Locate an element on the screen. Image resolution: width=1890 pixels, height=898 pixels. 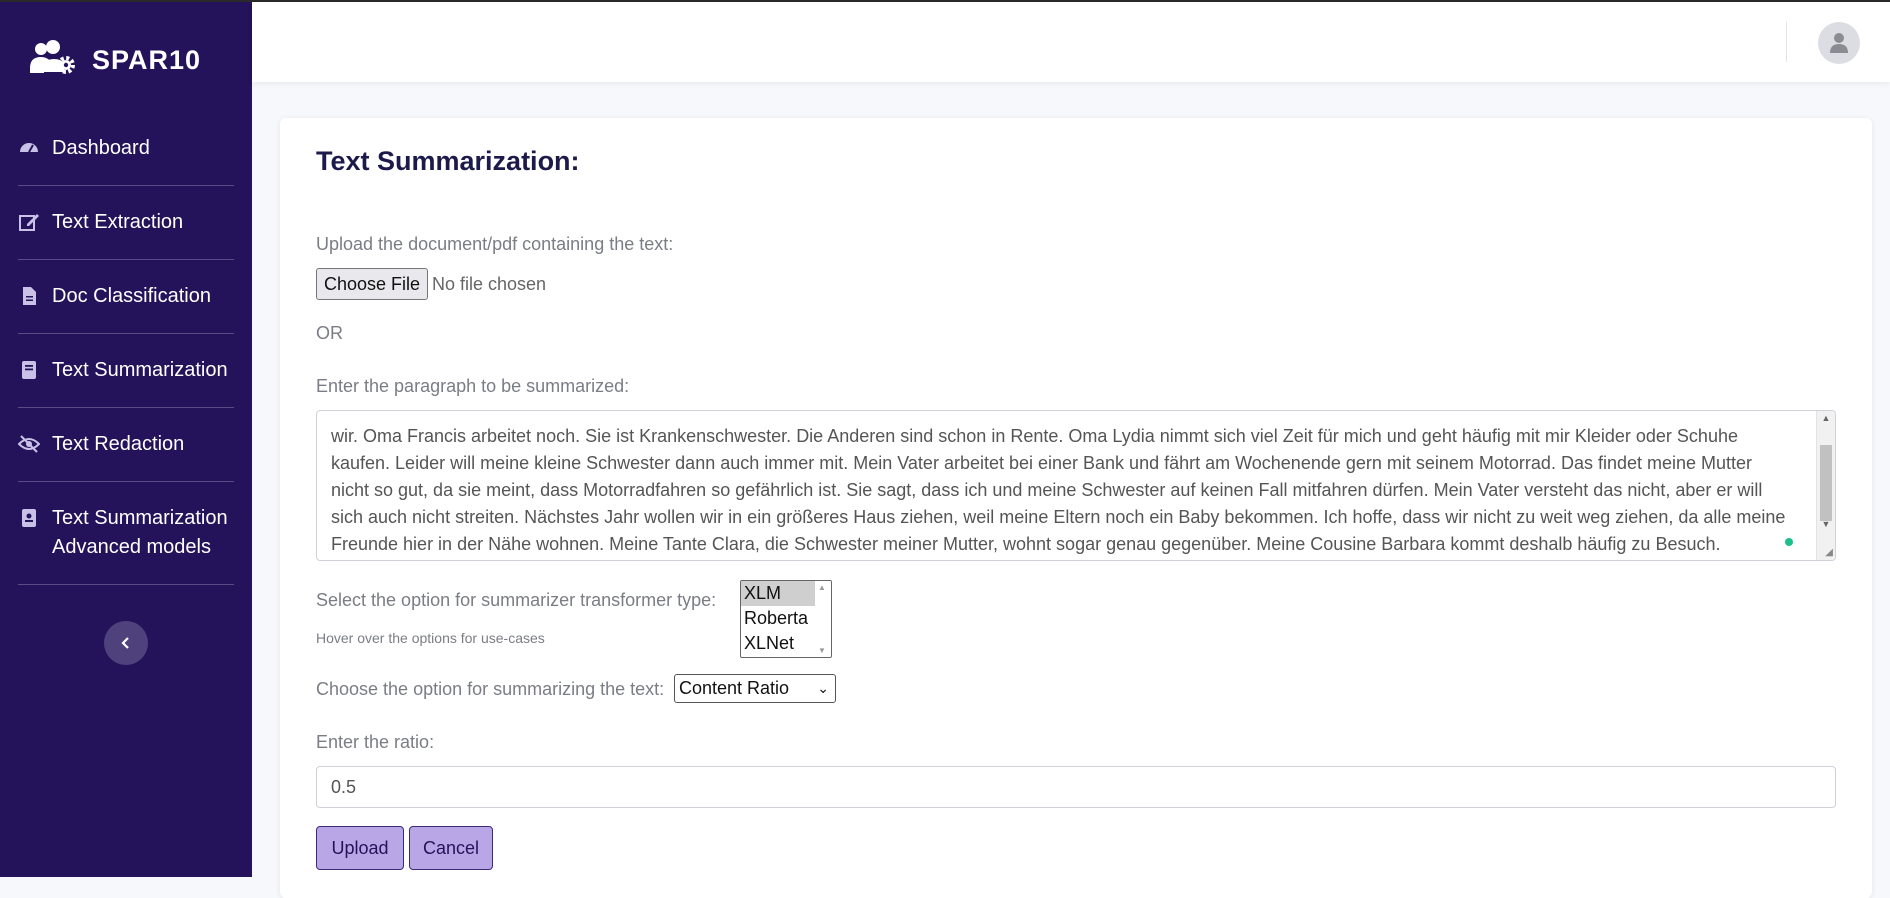
paragraph-label: Enter the paragraph to be summarized: is located at coordinates (473, 386).